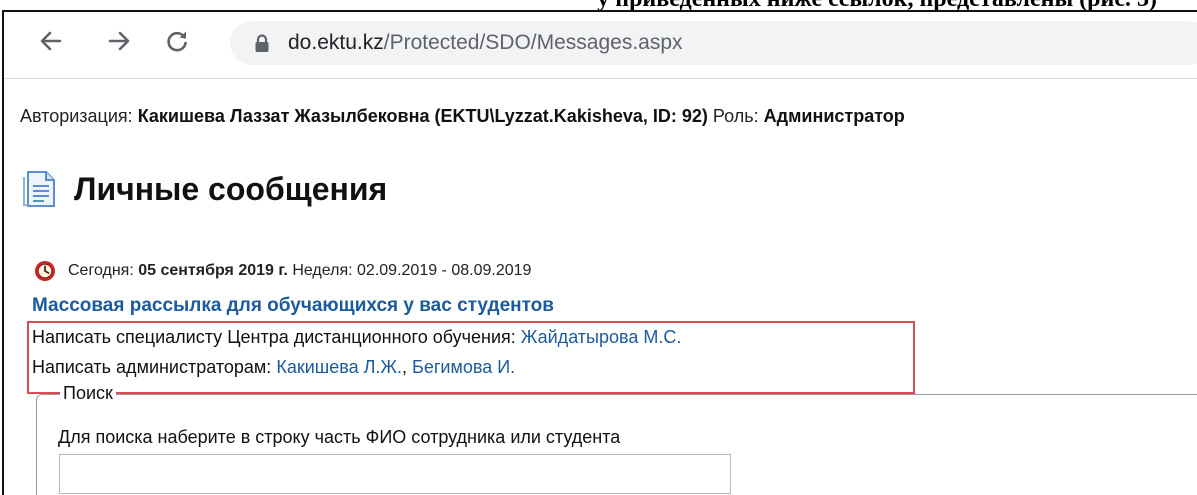  I want to click on role-value: Администратор, so click(834, 116).